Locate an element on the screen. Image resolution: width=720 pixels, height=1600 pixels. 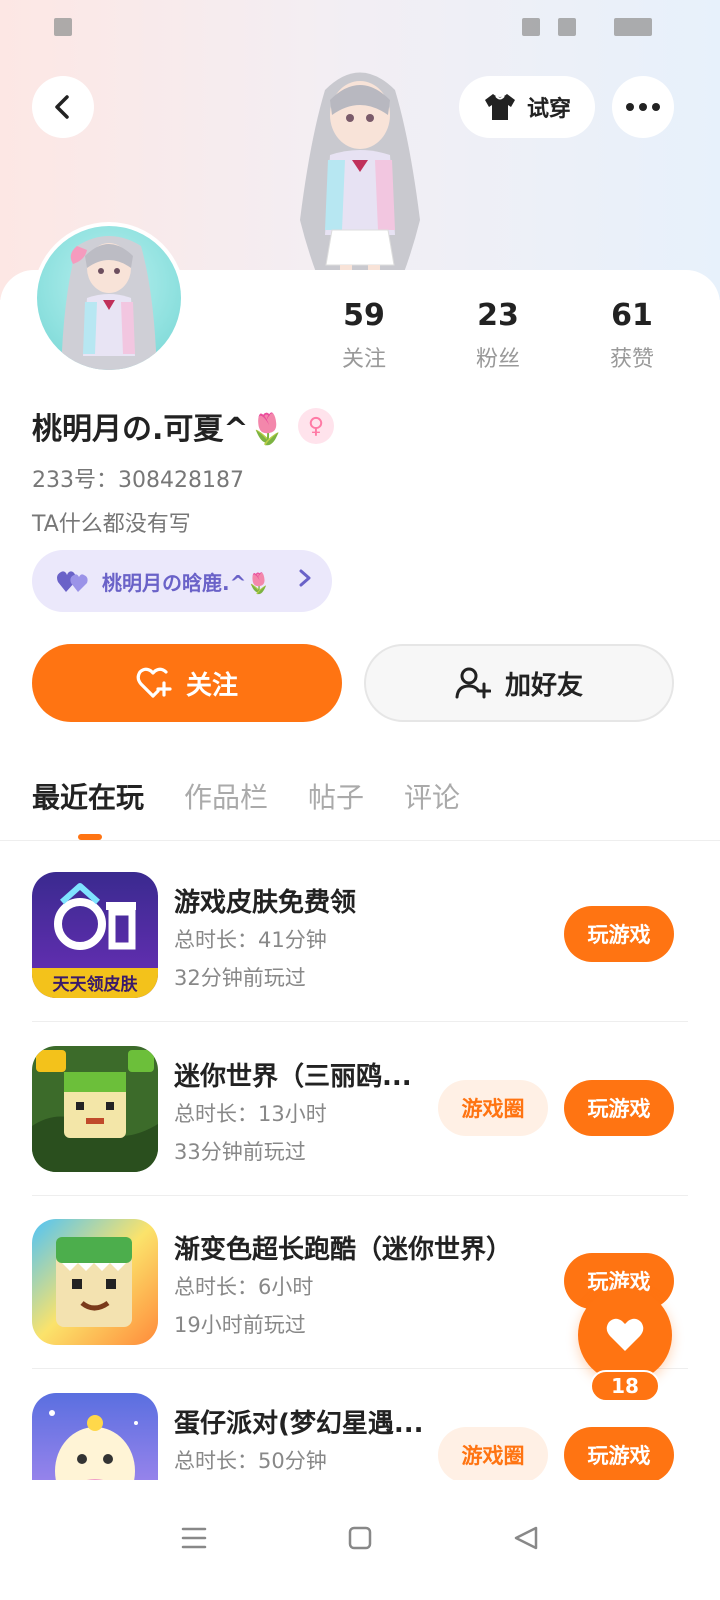
floating-like-button is located at coordinates (625, 1335).